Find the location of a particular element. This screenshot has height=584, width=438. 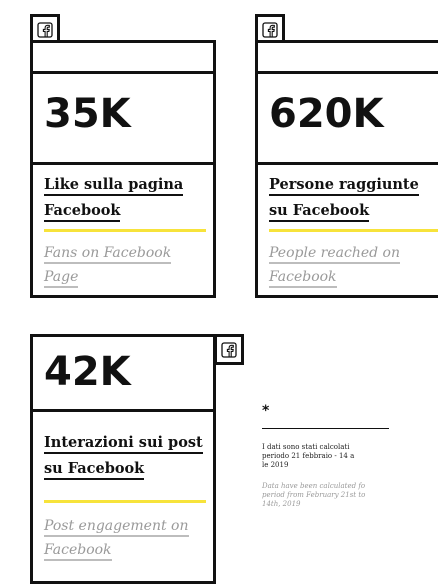

english-title-line: Fans on Facebook is located at coordinates (108, 254).